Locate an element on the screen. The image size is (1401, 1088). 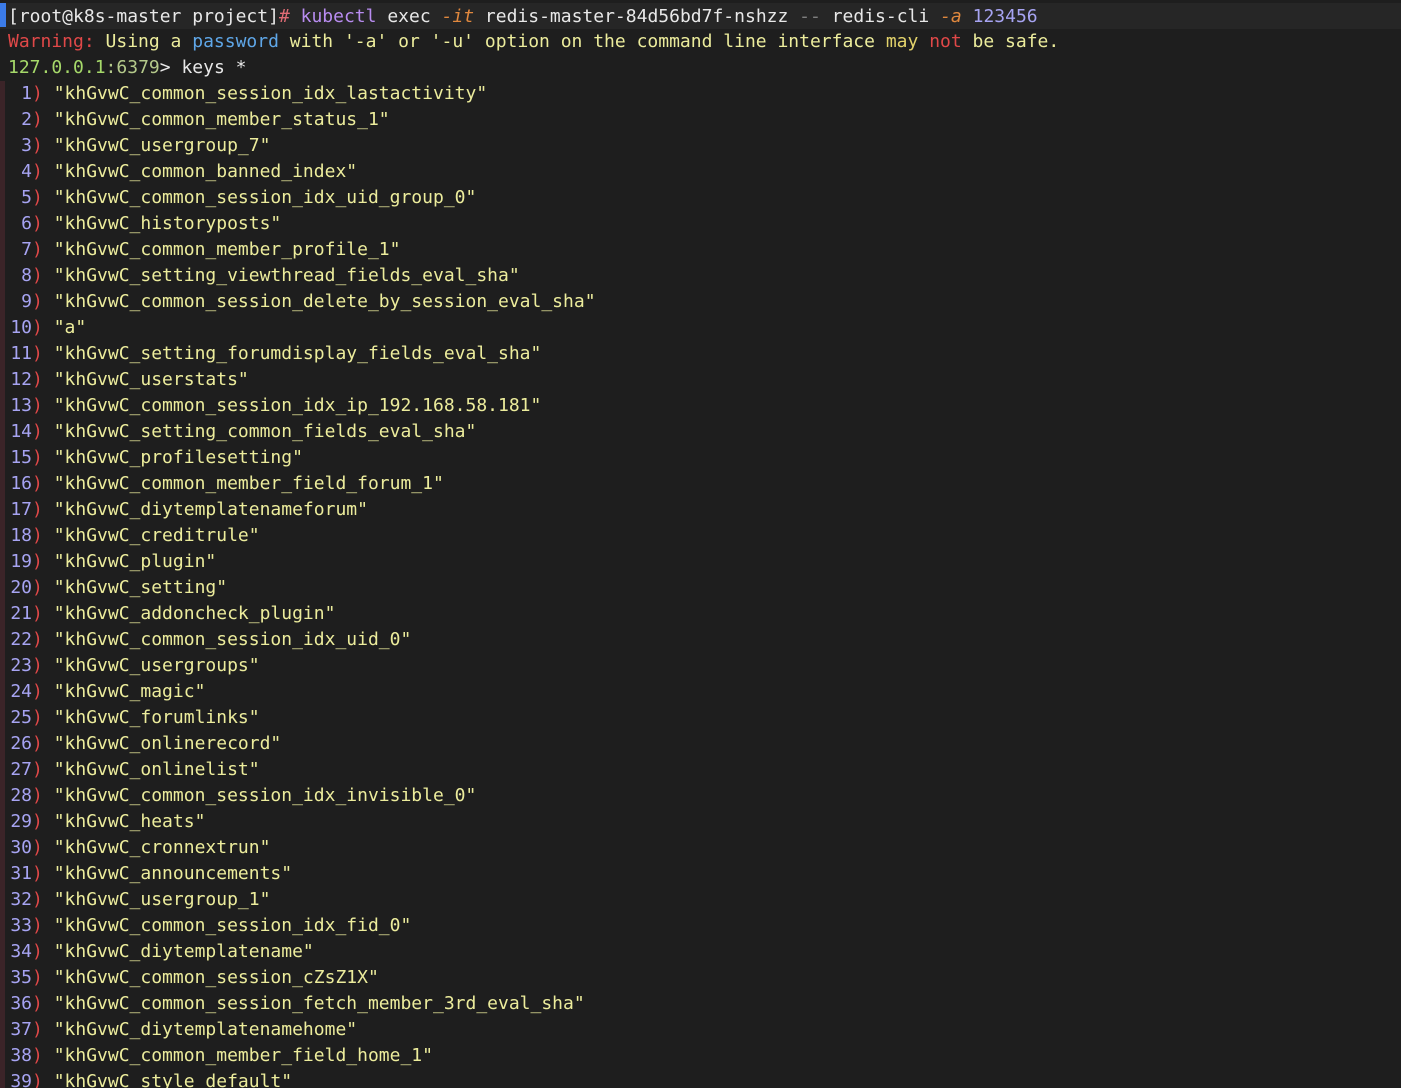
key-row: 30) "khGvwC_cronnextrun" is located at coordinates (700, 848).